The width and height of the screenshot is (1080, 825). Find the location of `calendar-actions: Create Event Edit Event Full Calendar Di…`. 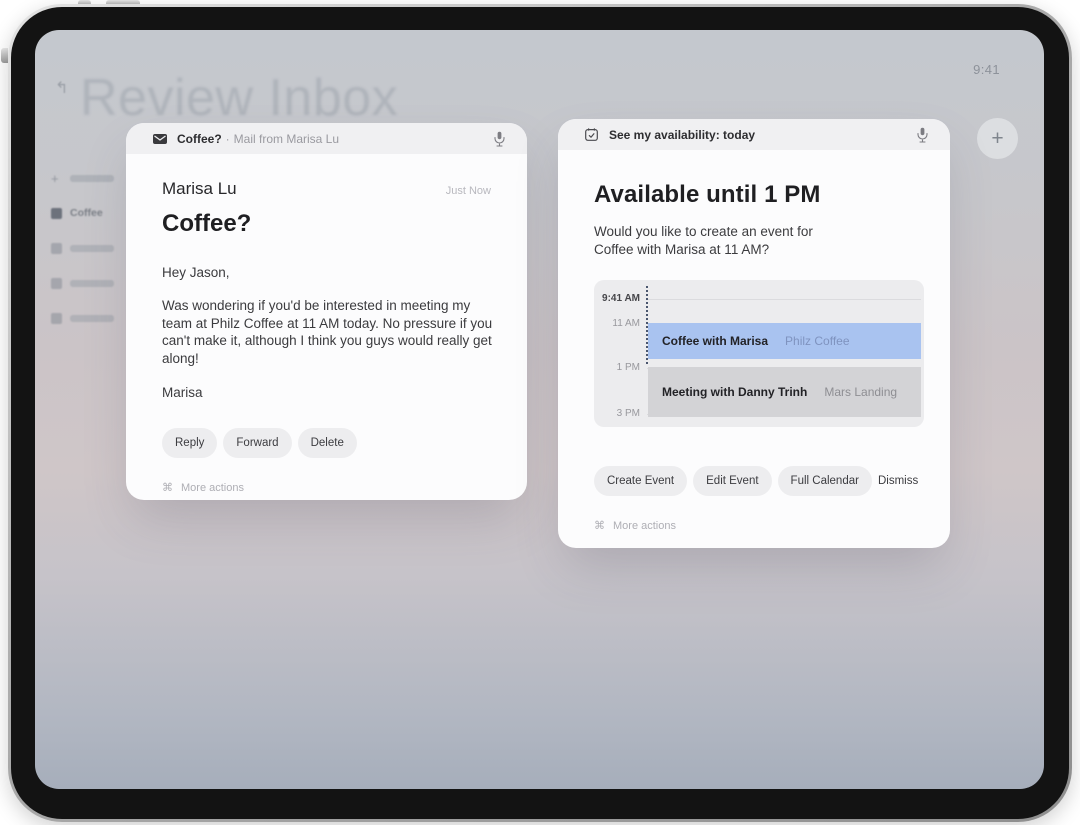

calendar-actions: Create Event Edit Event Full Calendar Di… is located at coordinates (756, 481).